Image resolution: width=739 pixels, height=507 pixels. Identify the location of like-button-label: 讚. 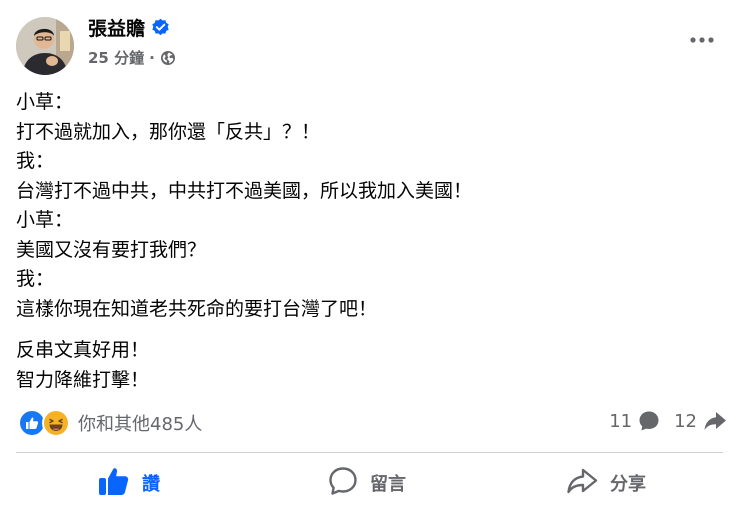
(151, 484).